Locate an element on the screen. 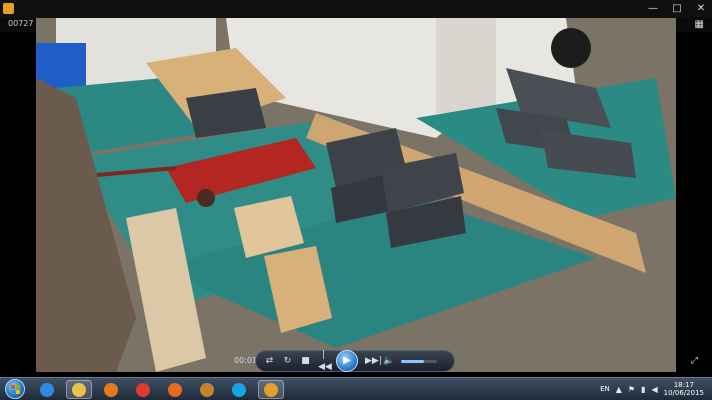  taskbar-video-player is located at coordinates (271, 389).